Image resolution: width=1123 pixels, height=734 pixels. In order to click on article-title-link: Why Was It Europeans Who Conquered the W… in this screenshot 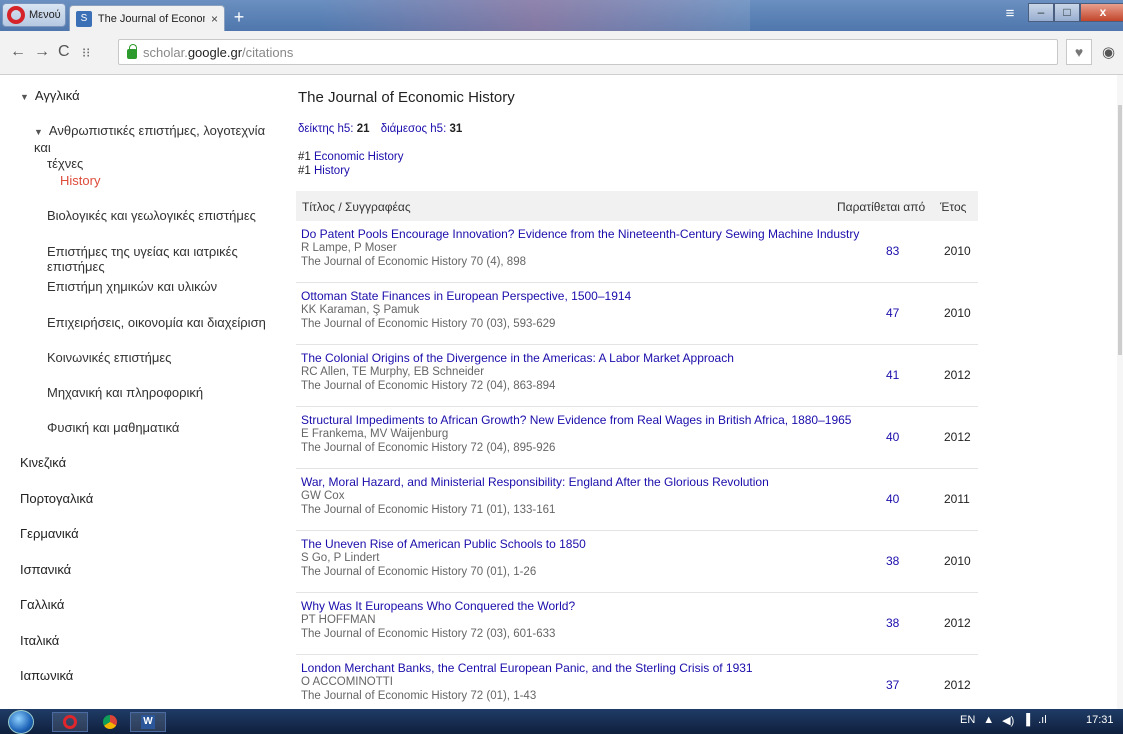, I will do `click(438, 606)`.